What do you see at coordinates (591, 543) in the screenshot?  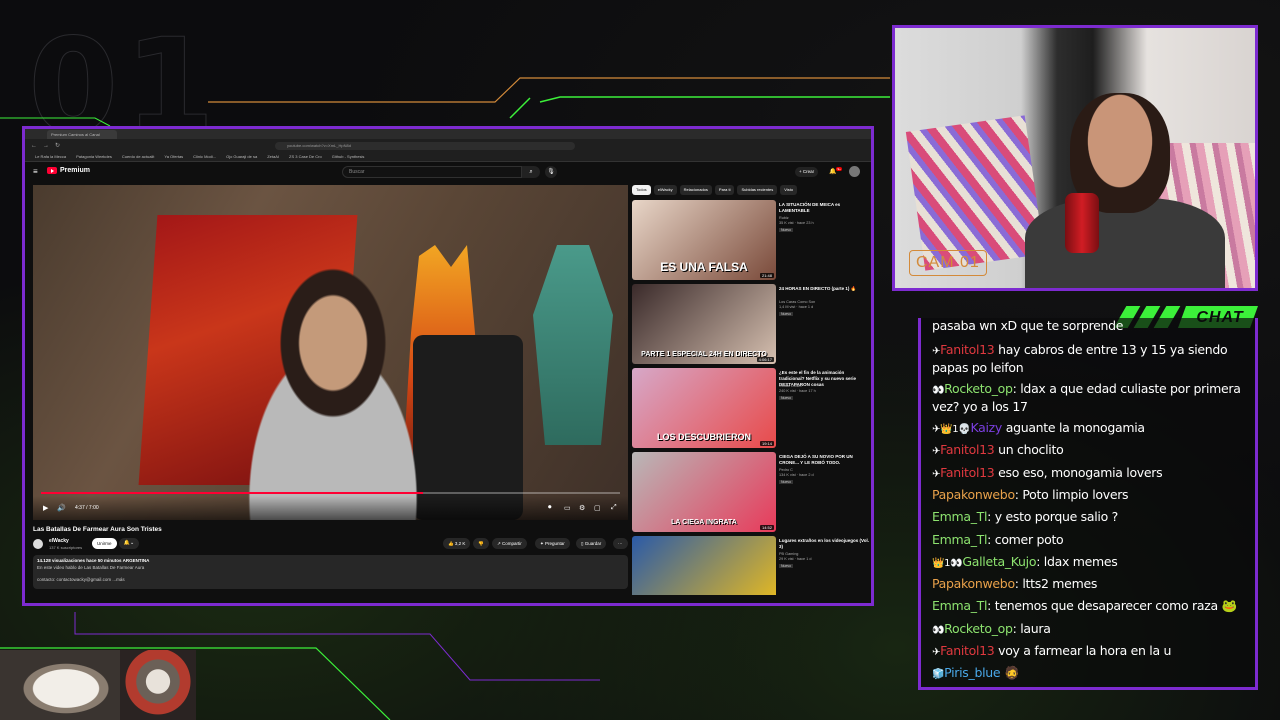 I see `save-button: ▯ Guardar` at bounding box center [591, 543].